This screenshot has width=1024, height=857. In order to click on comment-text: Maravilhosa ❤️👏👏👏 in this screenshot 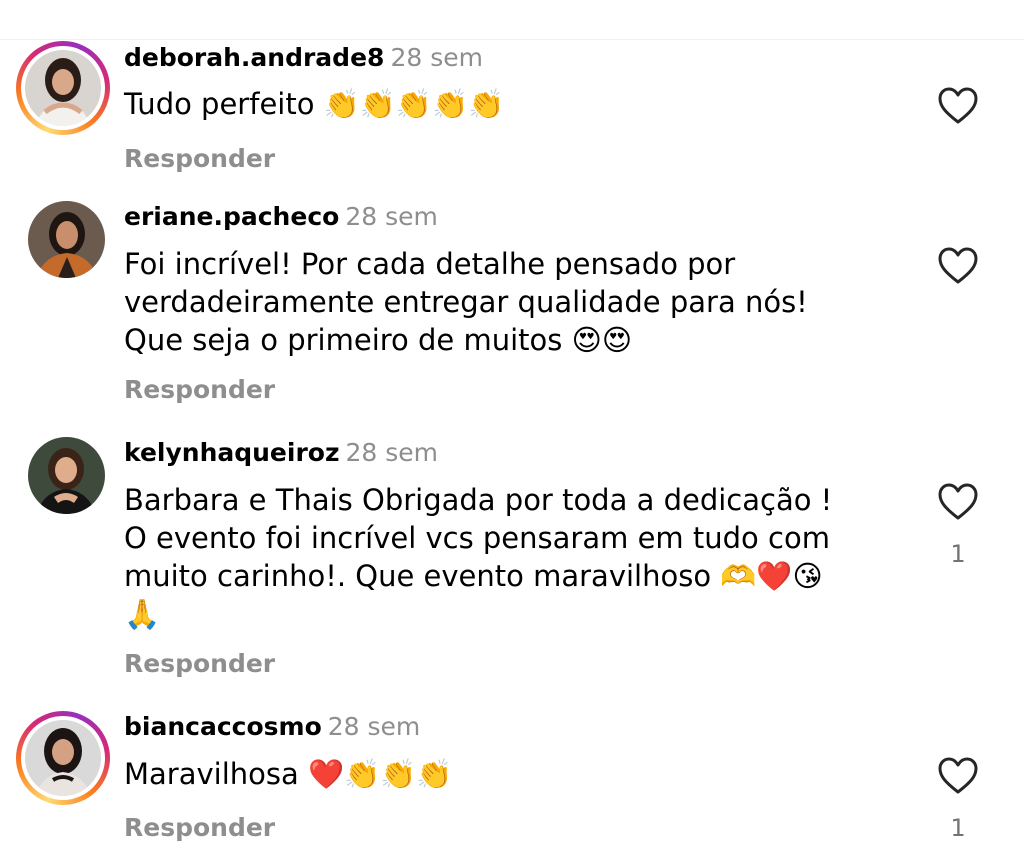, I will do `click(288, 774)`.